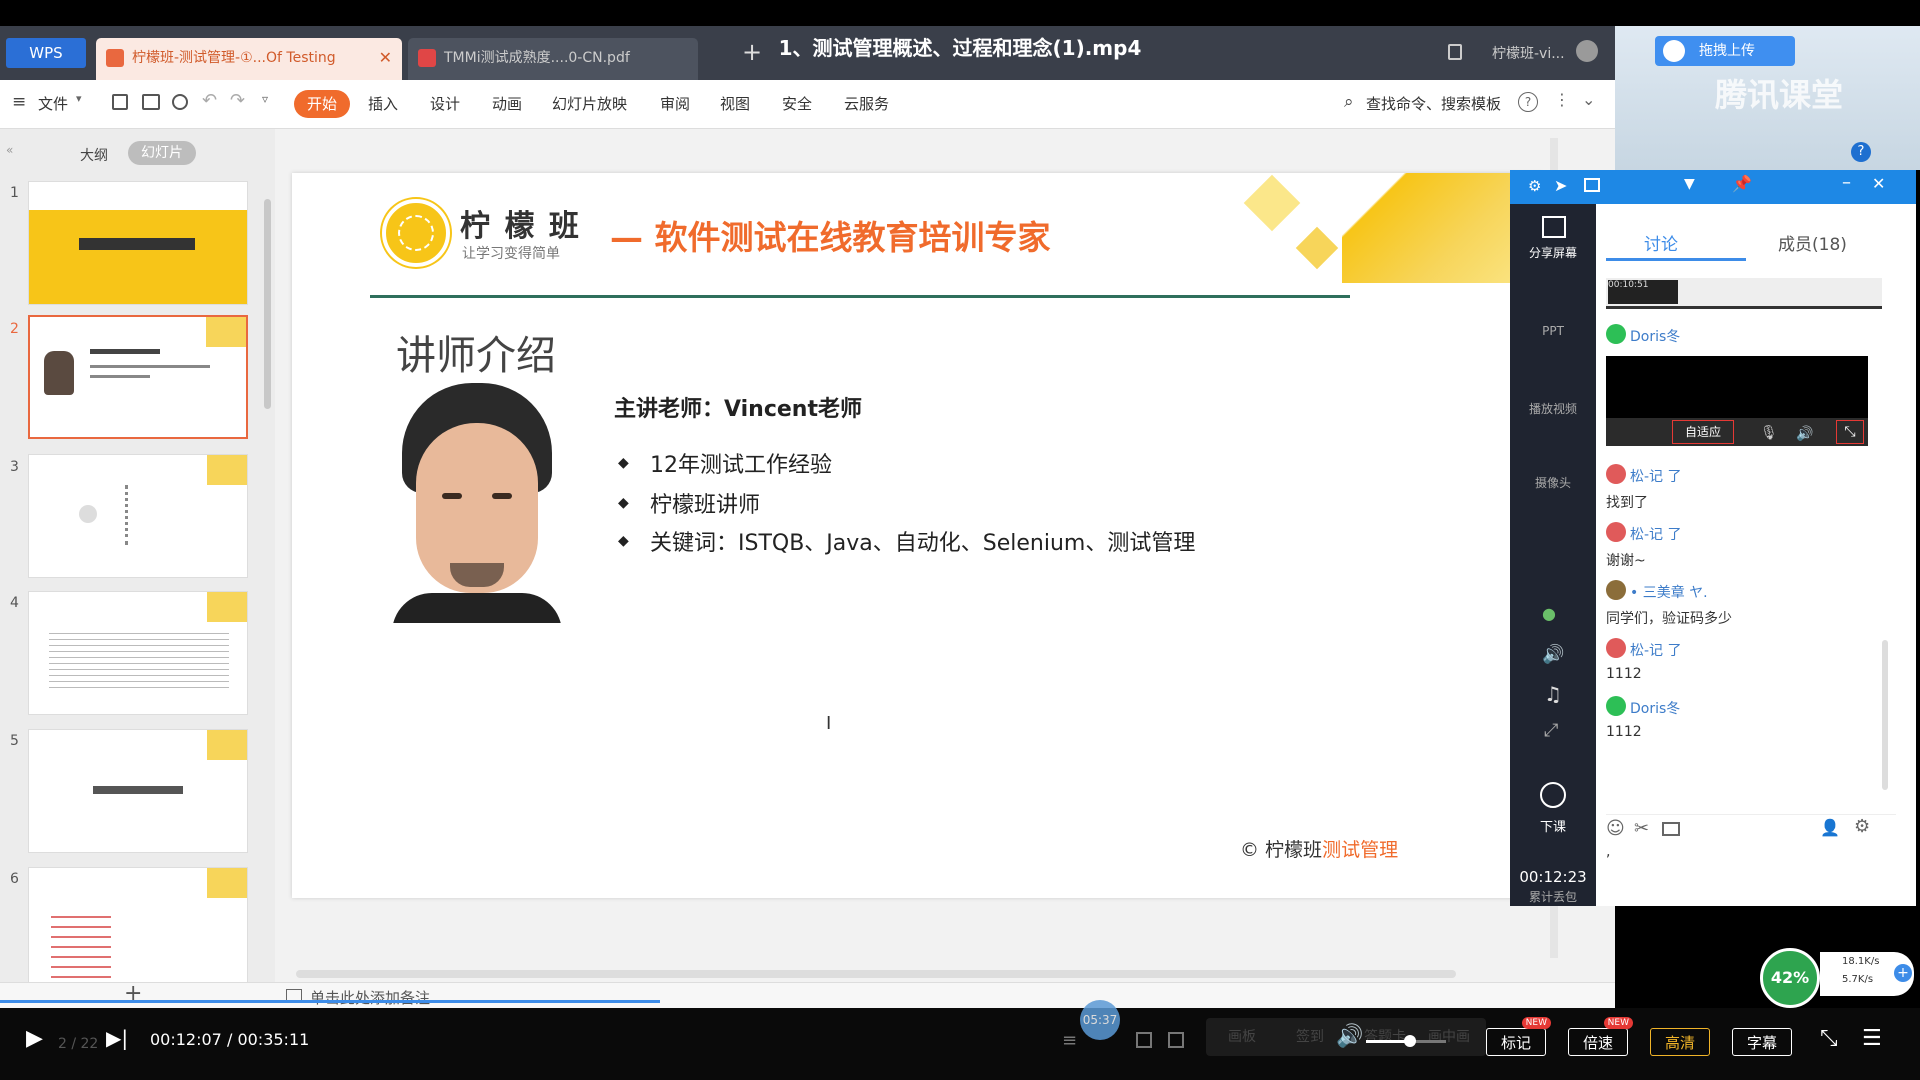 This screenshot has height=1080, width=1920. What do you see at coordinates (553, 59) in the screenshot?
I see `tab-pdf-document: TMMi测试成熟度....0-CN.pdf` at bounding box center [553, 59].